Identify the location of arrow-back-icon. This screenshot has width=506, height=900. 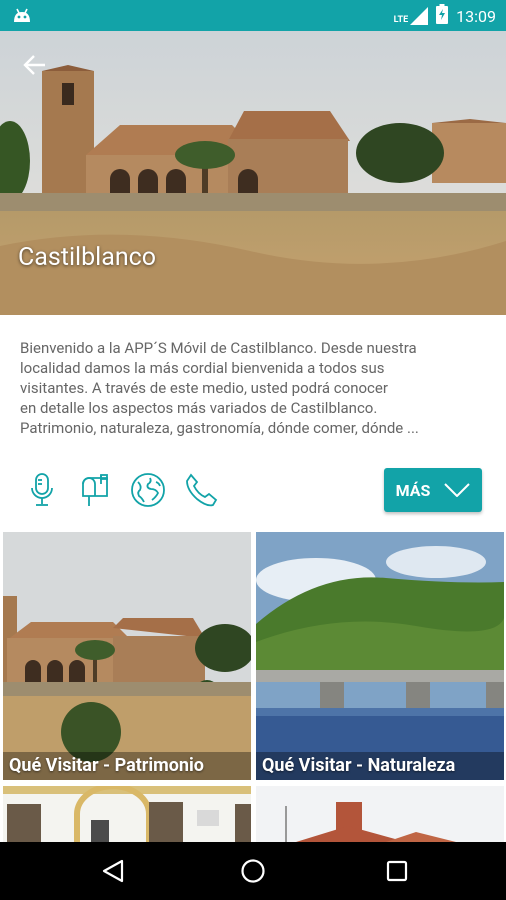
(34, 65).